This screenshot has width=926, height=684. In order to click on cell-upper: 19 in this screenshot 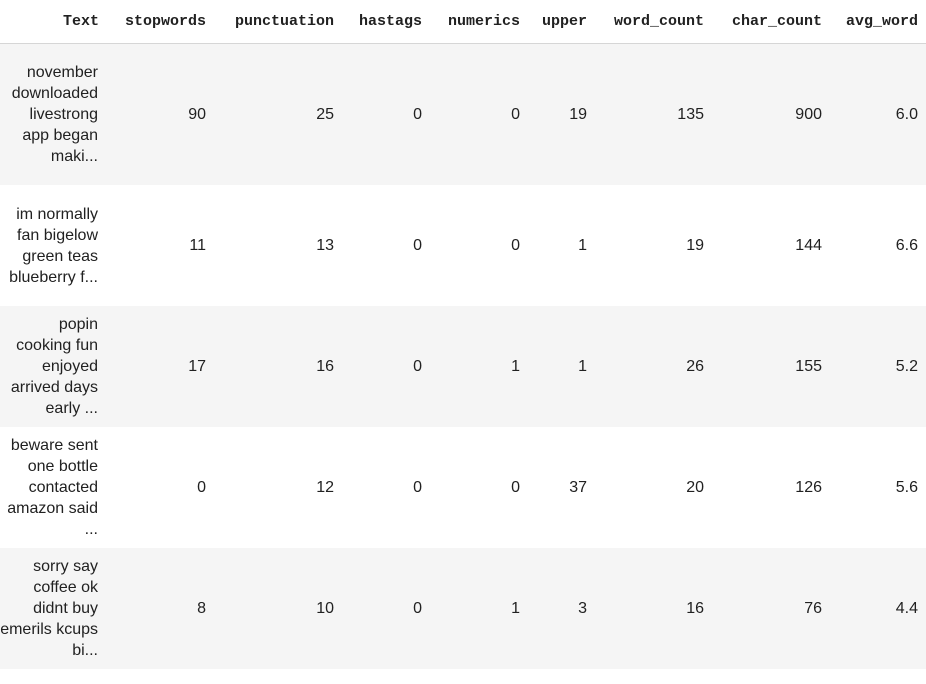, I will do `click(578, 114)`.